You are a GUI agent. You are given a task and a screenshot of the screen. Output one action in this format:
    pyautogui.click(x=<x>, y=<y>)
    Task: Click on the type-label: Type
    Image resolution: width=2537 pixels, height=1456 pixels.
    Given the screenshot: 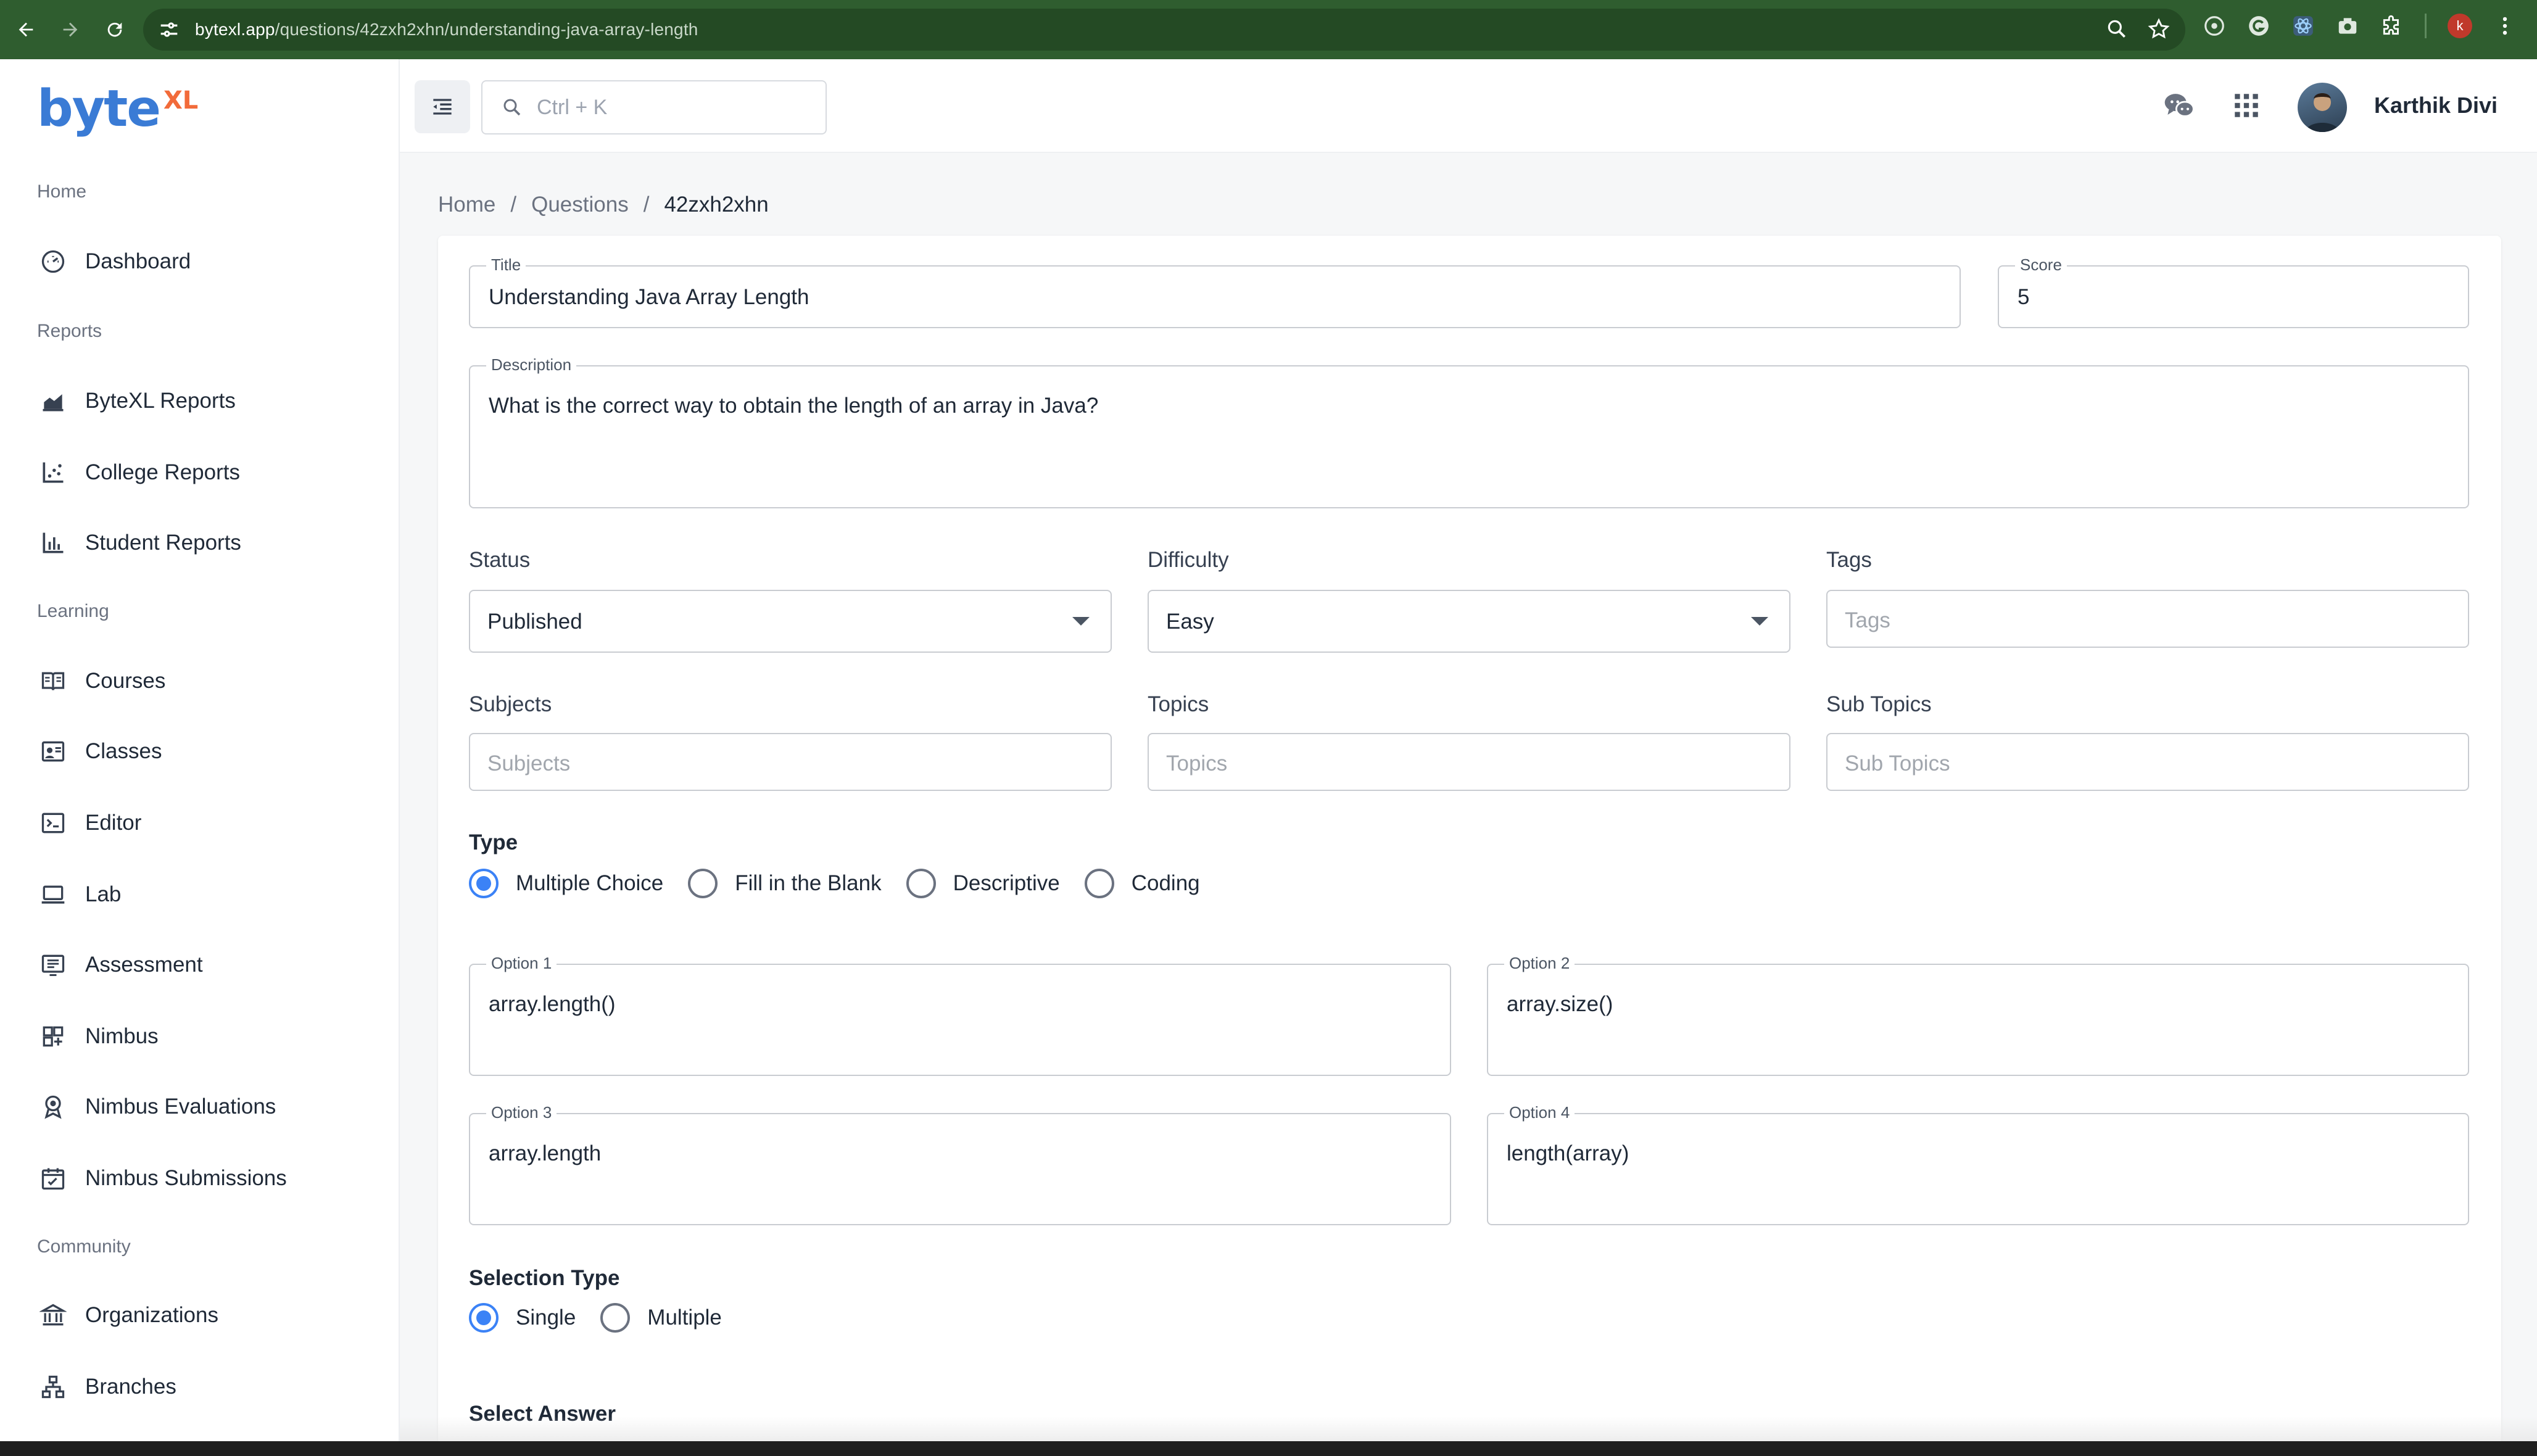 What is the action you would take?
    pyautogui.click(x=493, y=842)
    